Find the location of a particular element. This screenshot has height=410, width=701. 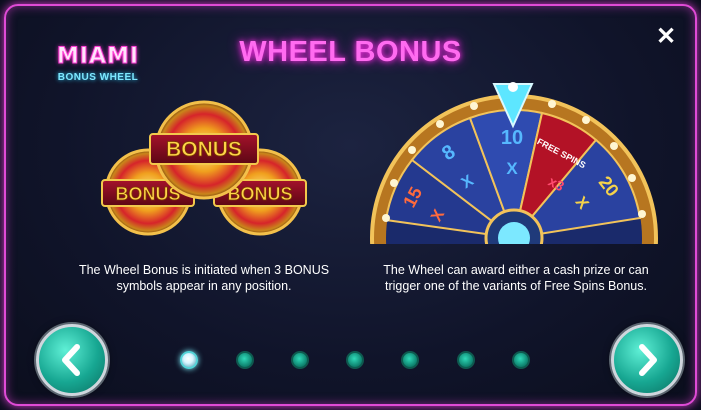

close-icon: ✕ is located at coordinates (666, 36).